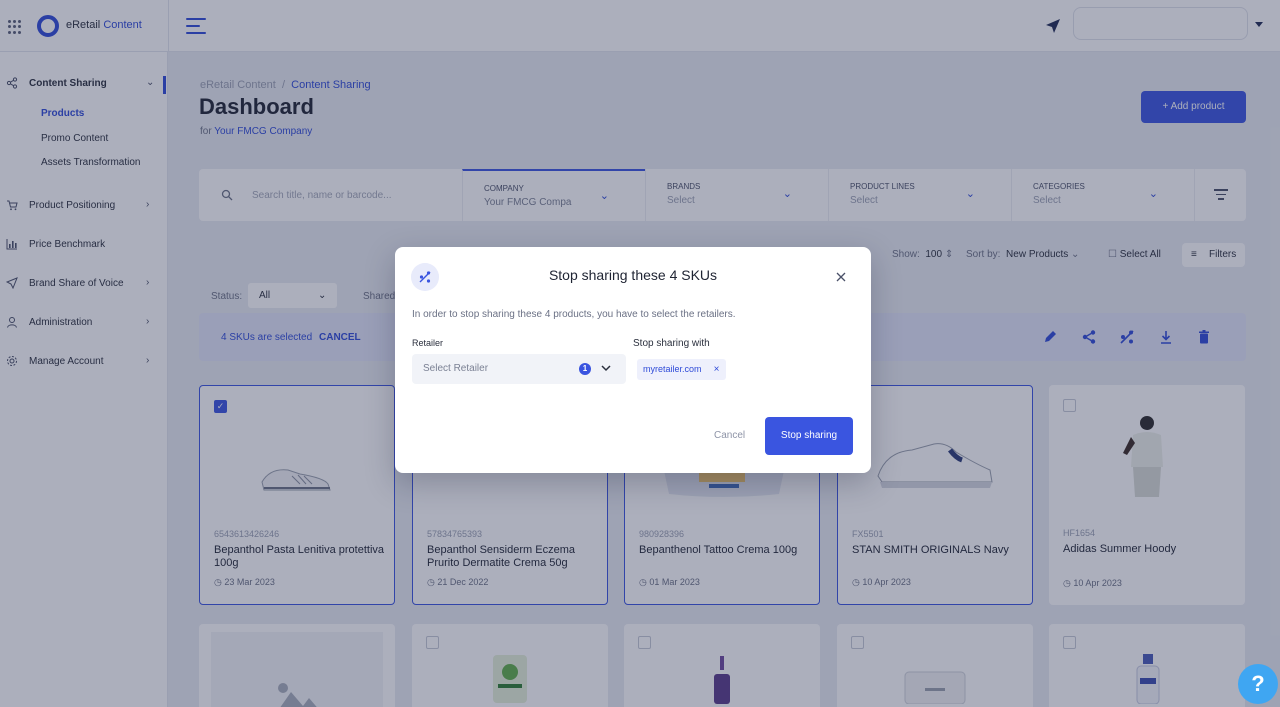 The image size is (1280, 707). What do you see at coordinates (585, 369) in the screenshot?
I see `selected-count-badge: 1` at bounding box center [585, 369].